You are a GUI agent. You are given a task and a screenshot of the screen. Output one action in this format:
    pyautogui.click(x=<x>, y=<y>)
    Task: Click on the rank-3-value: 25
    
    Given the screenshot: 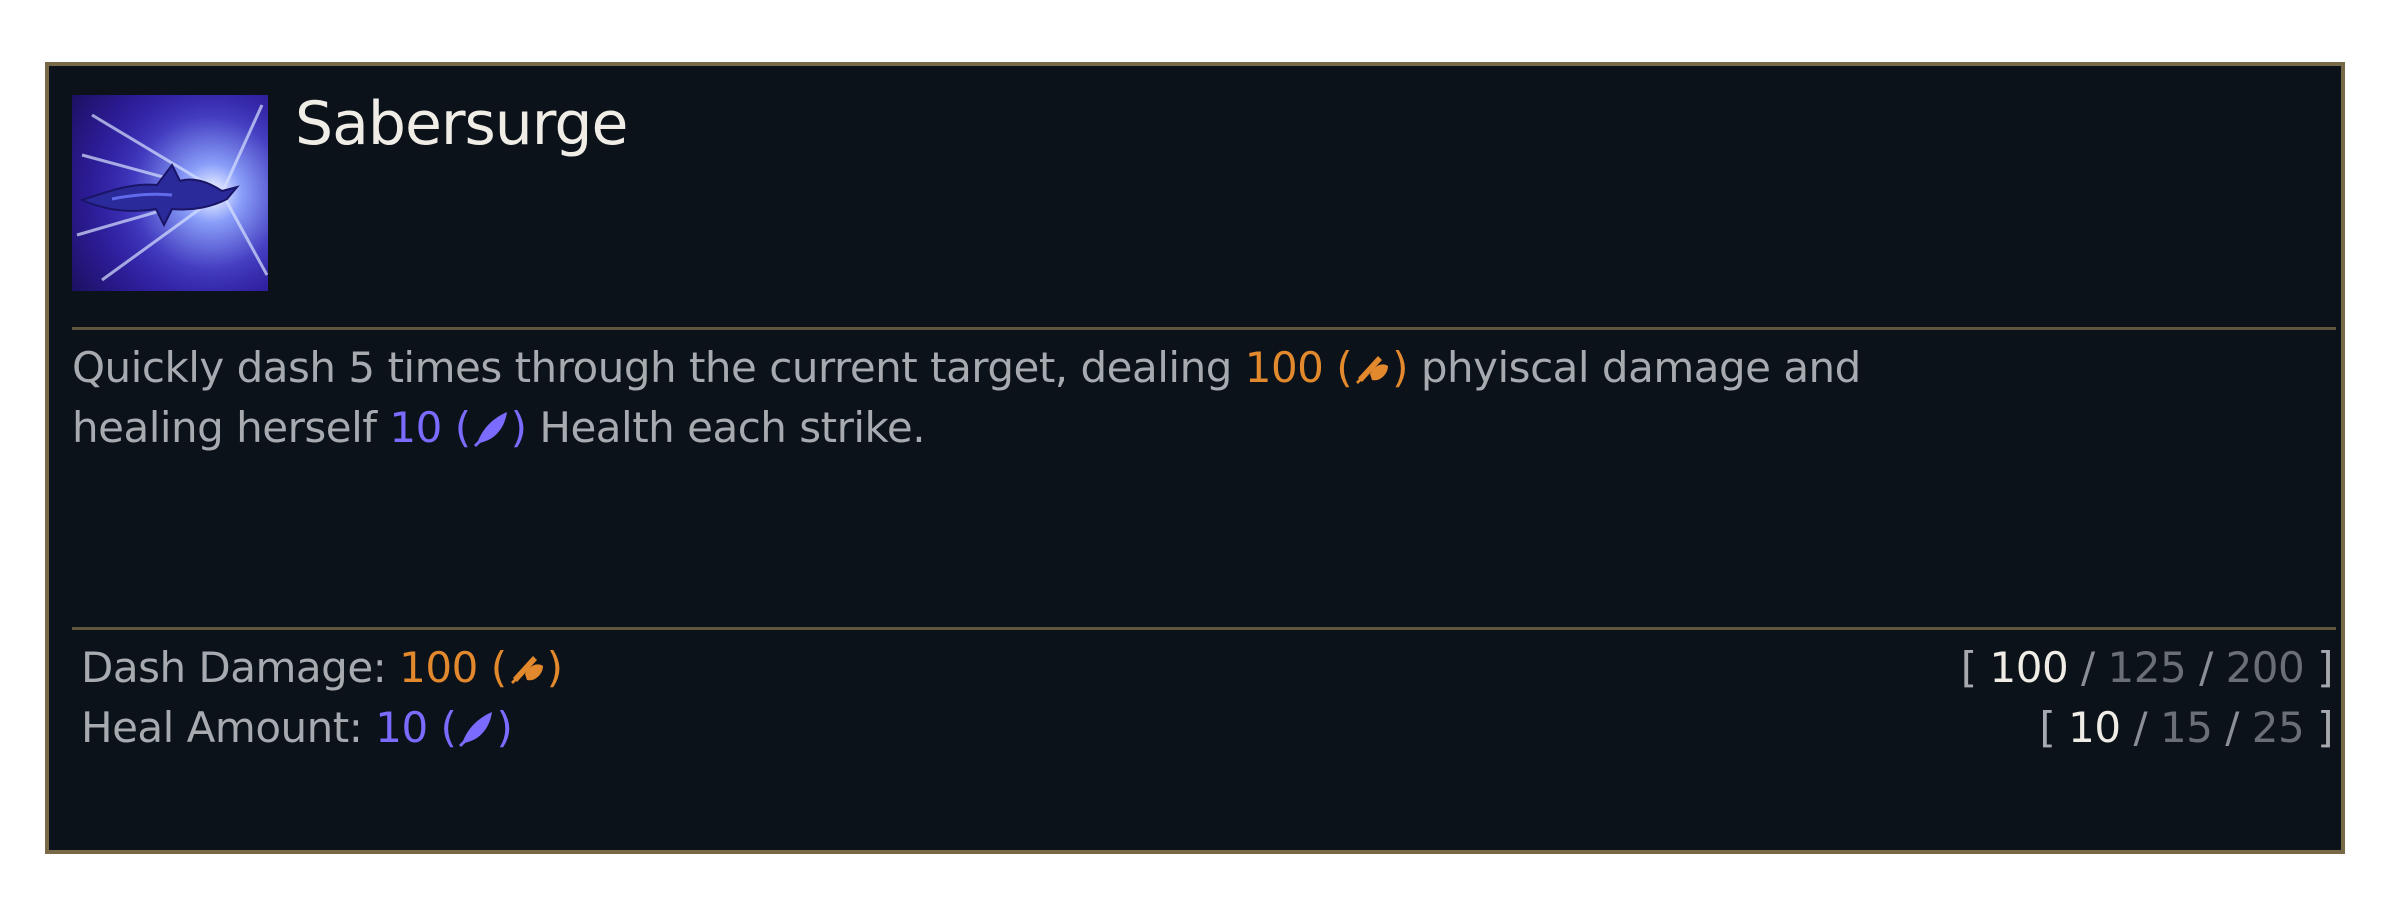 What is the action you would take?
    pyautogui.click(x=2278, y=727)
    